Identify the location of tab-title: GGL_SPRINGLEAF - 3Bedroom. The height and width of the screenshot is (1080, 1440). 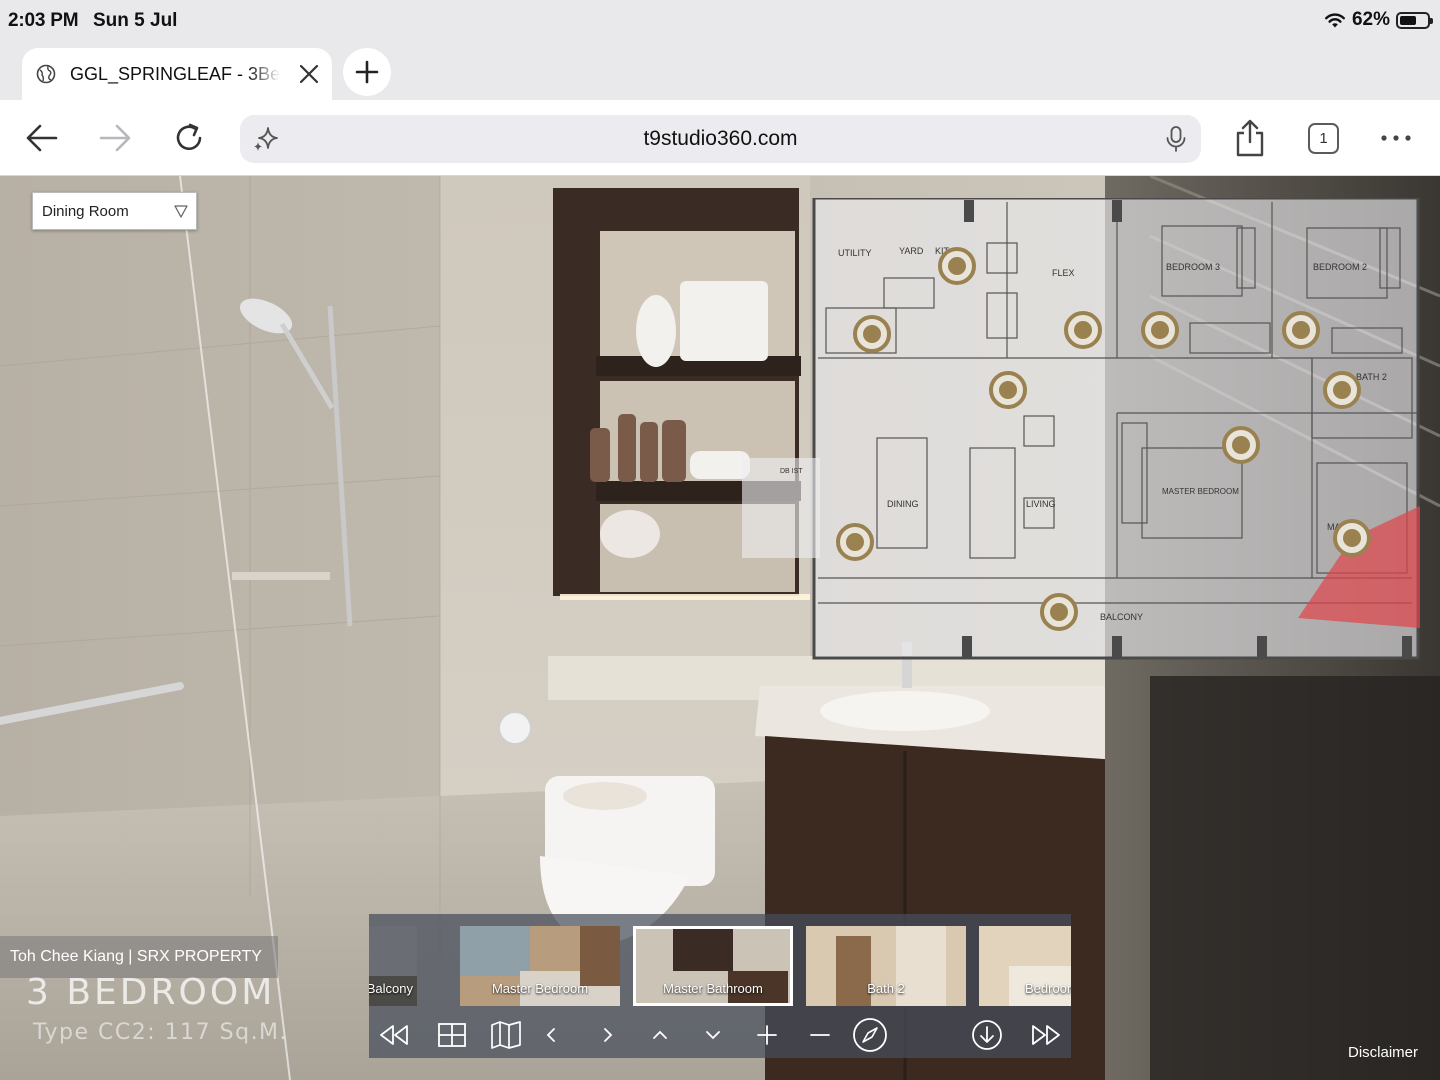
(175, 74).